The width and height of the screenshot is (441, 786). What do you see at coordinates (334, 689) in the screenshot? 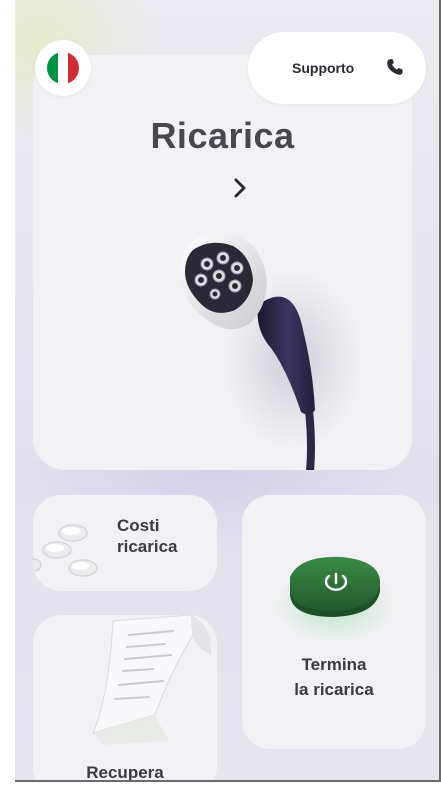
I see `end-charging-label-line2: la ricarica` at bounding box center [334, 689].